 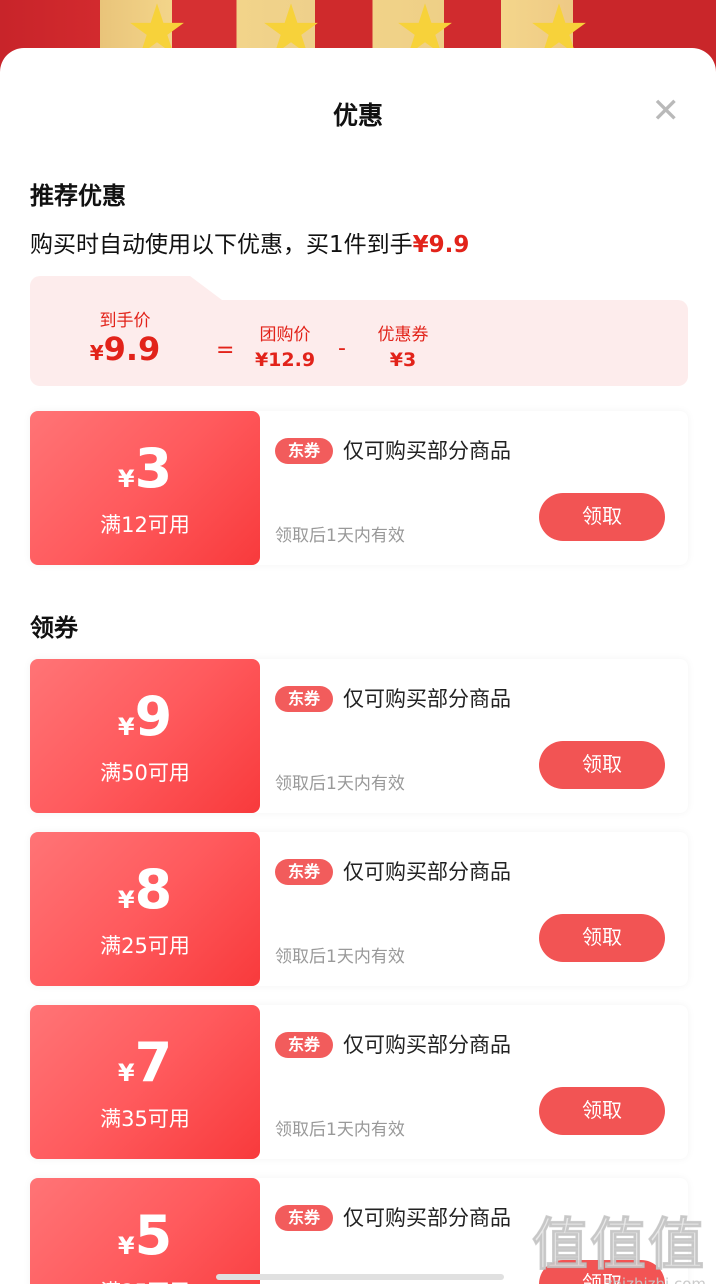 What do you see at coordinates (360, 1277) in the screenshot?
I see `home-indicator` at bounding box center [360, 1277].